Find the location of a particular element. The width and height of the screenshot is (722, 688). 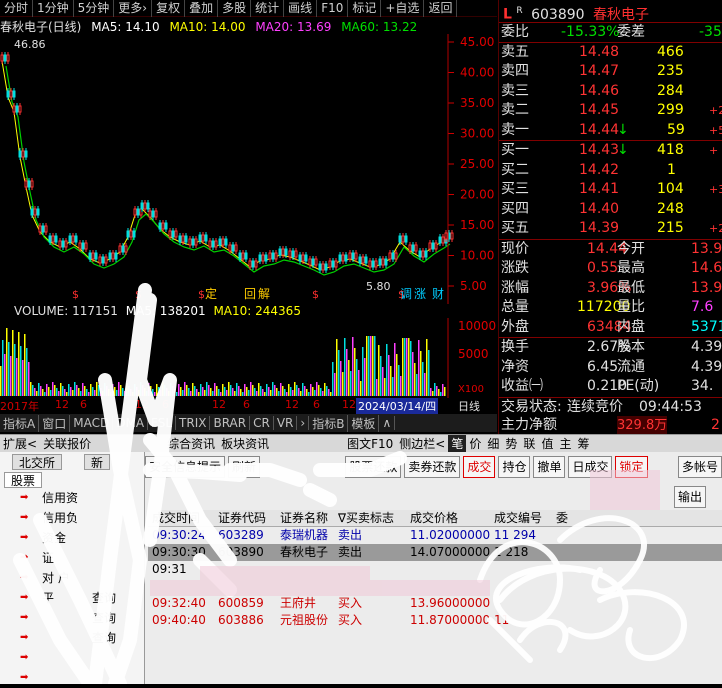

trade-action-button: 成交 is located at coordinates (479, 467).